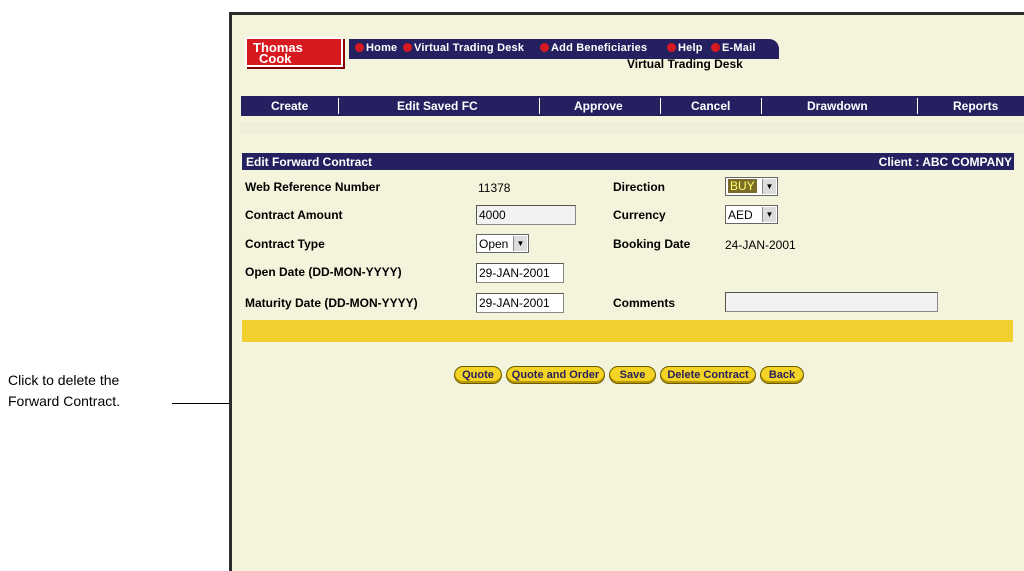 This screenshot has width=1024, height=571. Describe the element at coordinates (294, 52) in the screenshot. I see `thomas-cook-logo: Thomas Cook` at that location.